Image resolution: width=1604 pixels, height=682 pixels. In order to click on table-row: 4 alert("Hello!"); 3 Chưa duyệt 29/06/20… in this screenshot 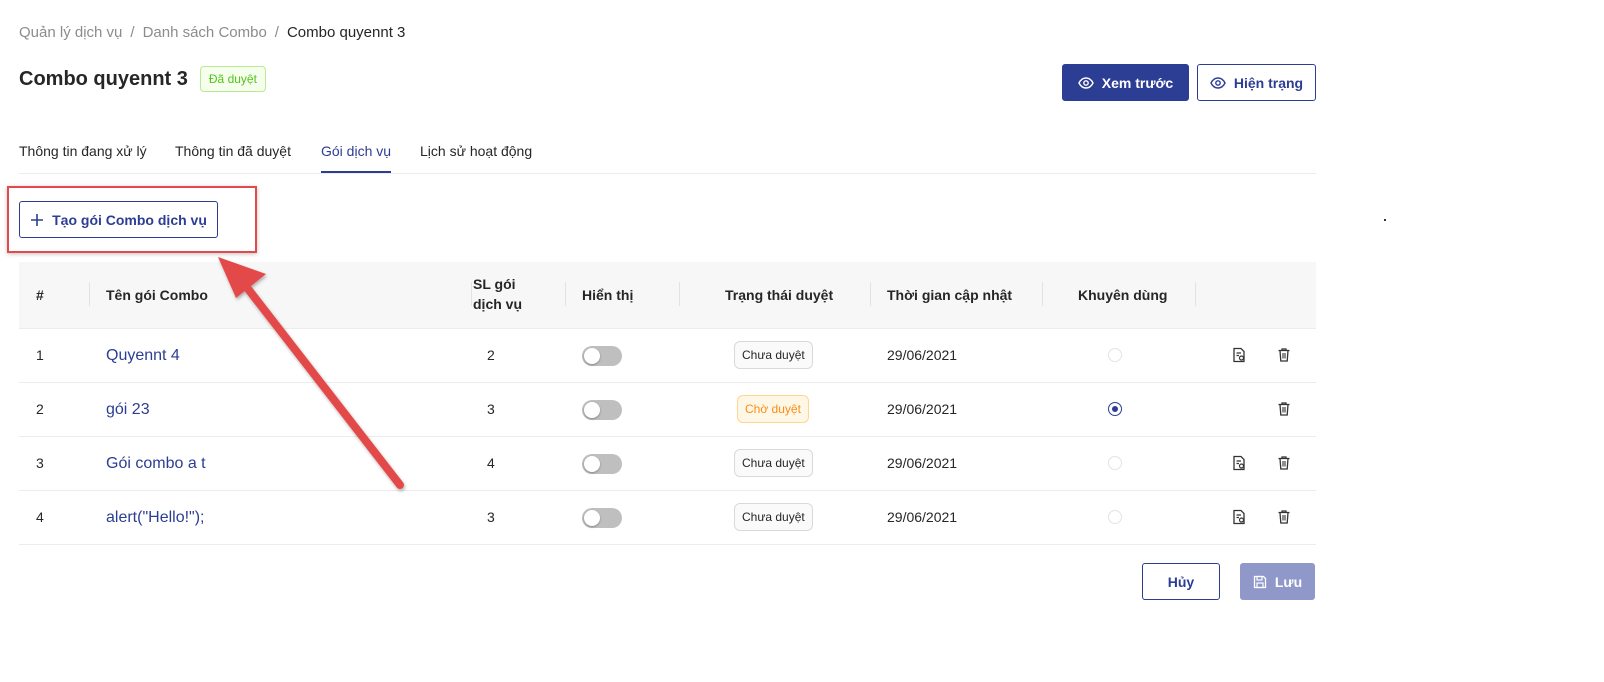, I will do `click(667, 518)`.